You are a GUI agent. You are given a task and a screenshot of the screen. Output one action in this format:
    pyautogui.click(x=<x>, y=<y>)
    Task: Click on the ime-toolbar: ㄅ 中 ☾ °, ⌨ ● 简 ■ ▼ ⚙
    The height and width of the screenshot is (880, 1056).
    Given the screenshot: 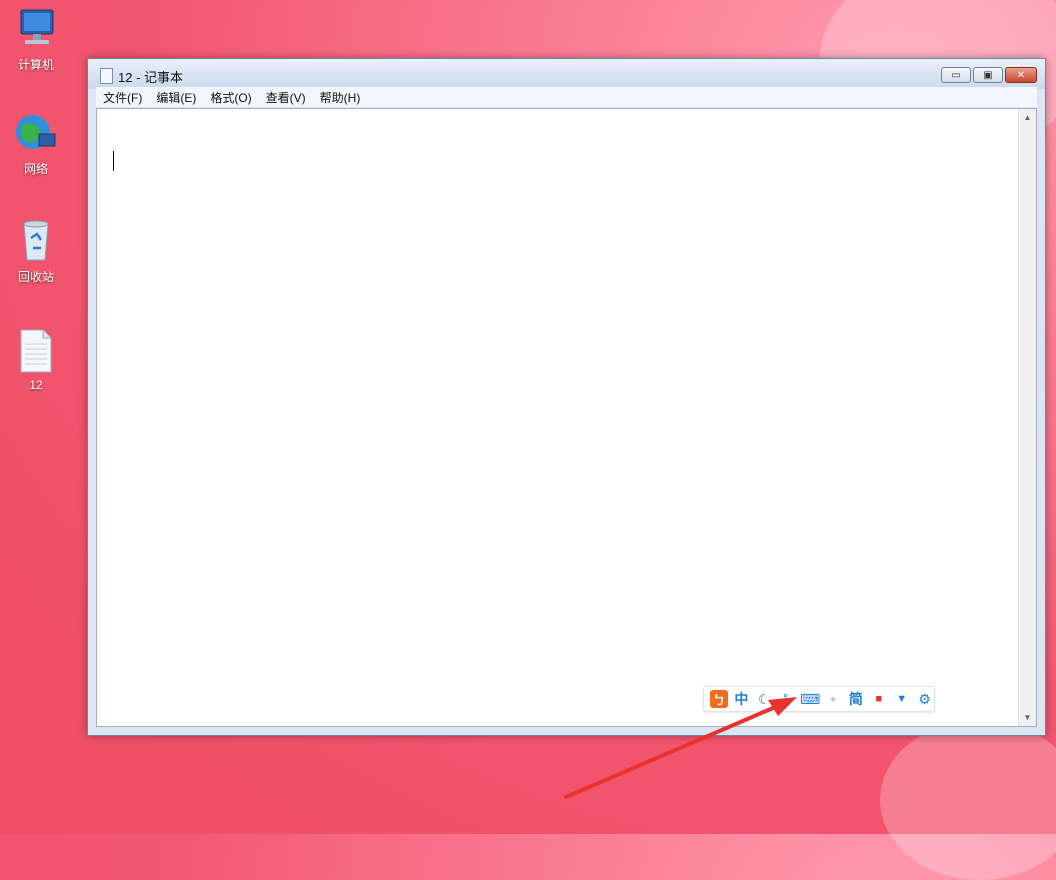 What is the action you would take?
    pyautogui.click(x=819, y=699)
    